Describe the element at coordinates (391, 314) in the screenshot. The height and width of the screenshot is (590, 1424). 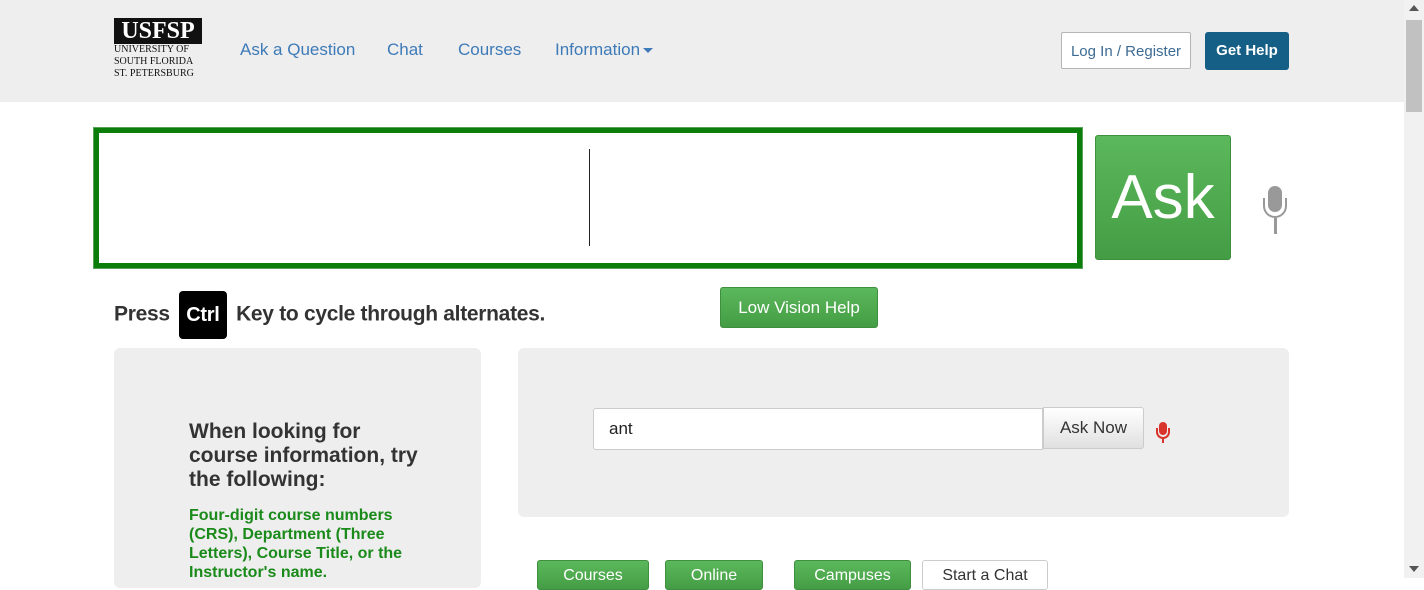
I see `hint-suffix: Key to cycle through alternates.` at that location.